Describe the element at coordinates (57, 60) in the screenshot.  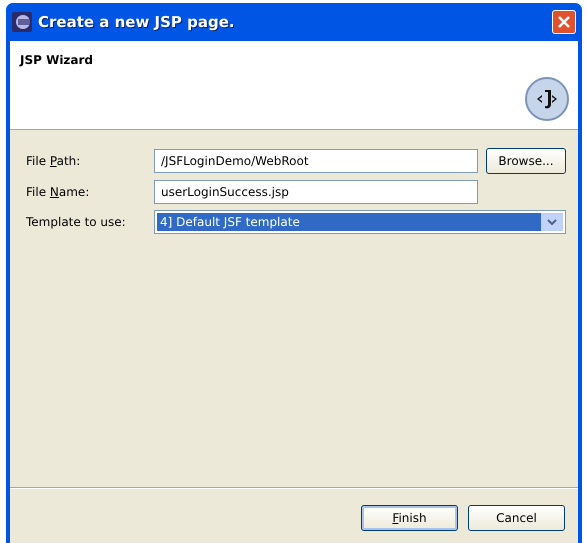
I see `wizard-title: JSP Wizard` at that location.